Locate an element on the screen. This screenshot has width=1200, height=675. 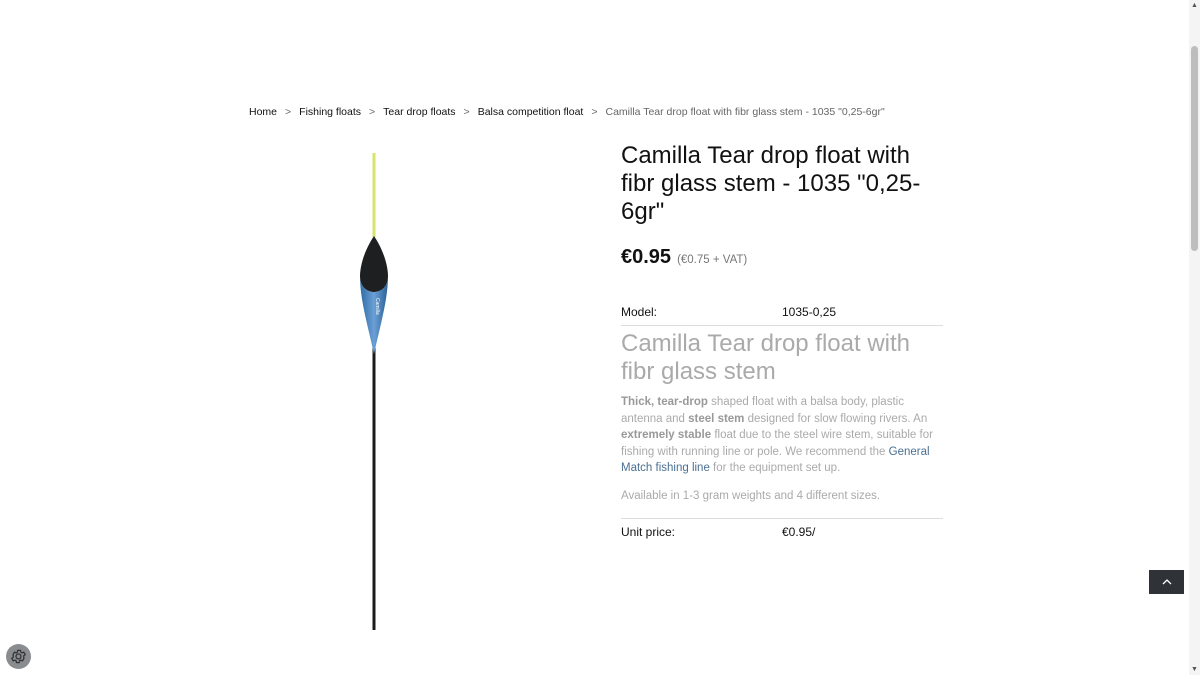
spec-model-label: Model: is located at coordinates (639, 312).